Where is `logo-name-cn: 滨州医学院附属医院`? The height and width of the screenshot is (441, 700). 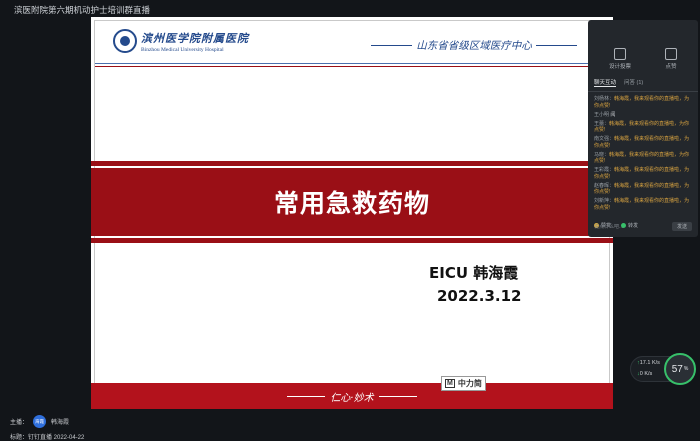 logo-name-cn: 滨州医学院附属医院 is located at coordinates (195, 38).